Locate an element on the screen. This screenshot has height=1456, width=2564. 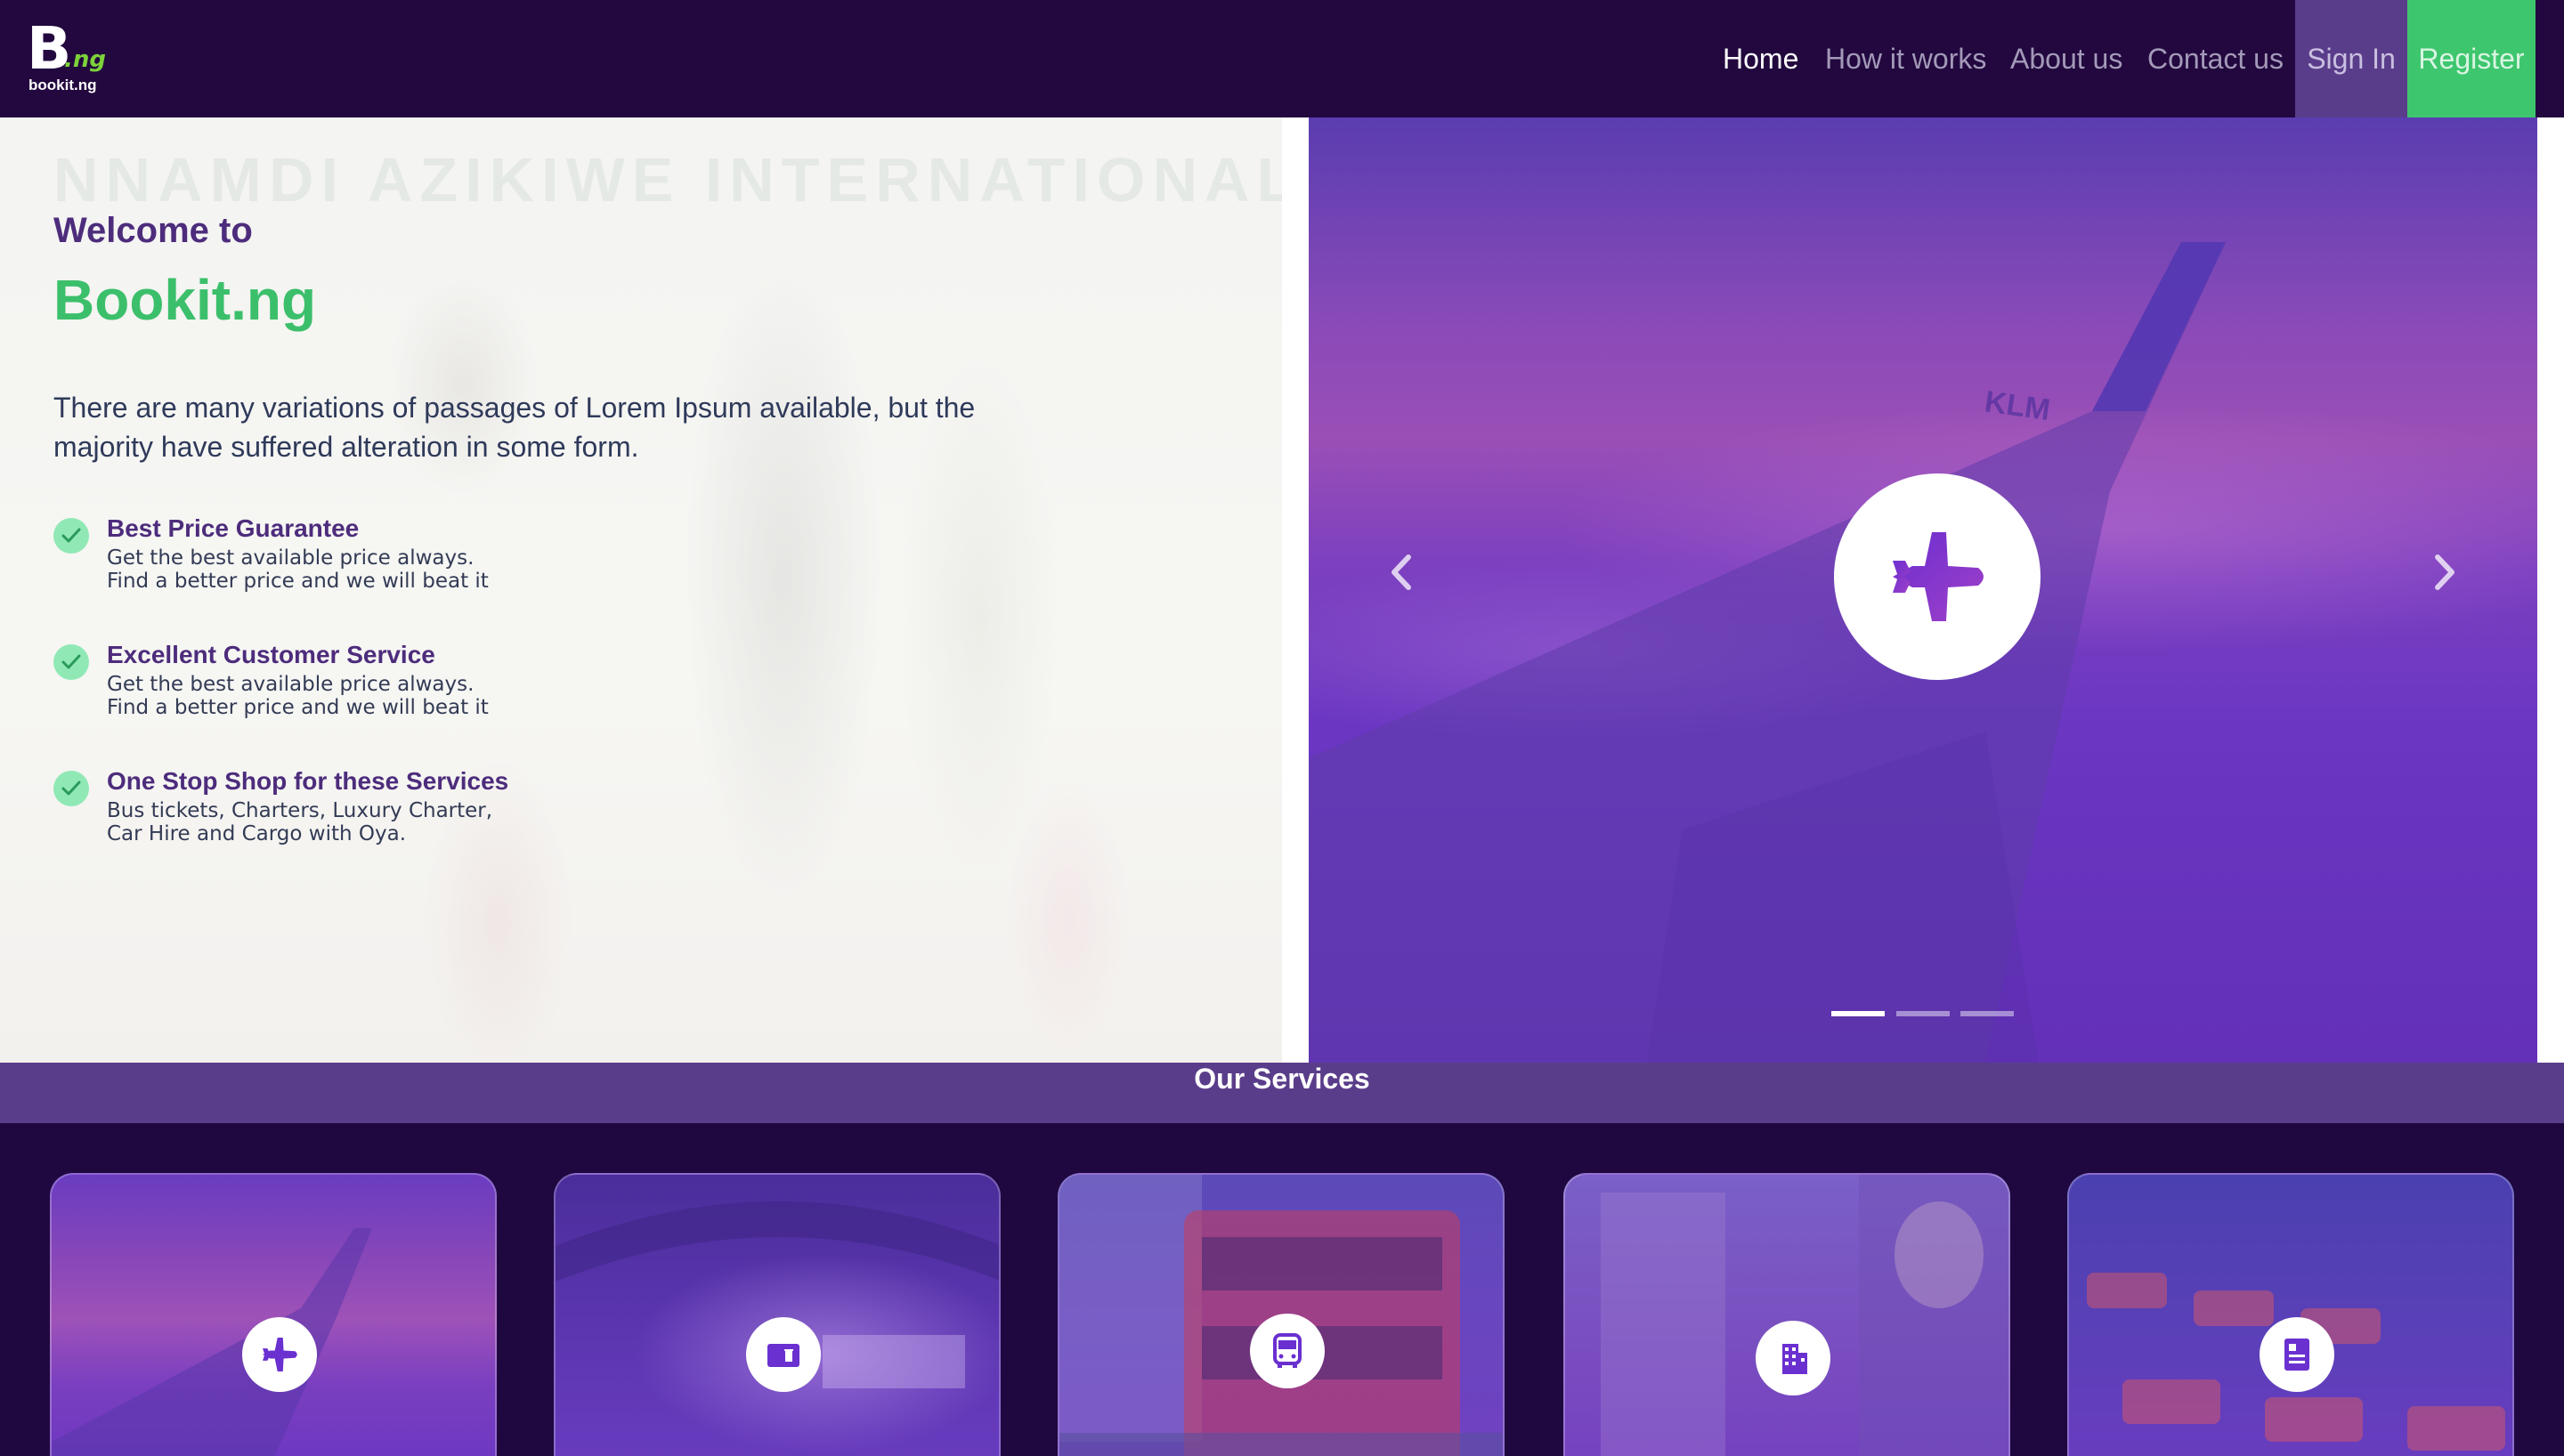
service-card-bus is located at coordinates (1281, 1314).